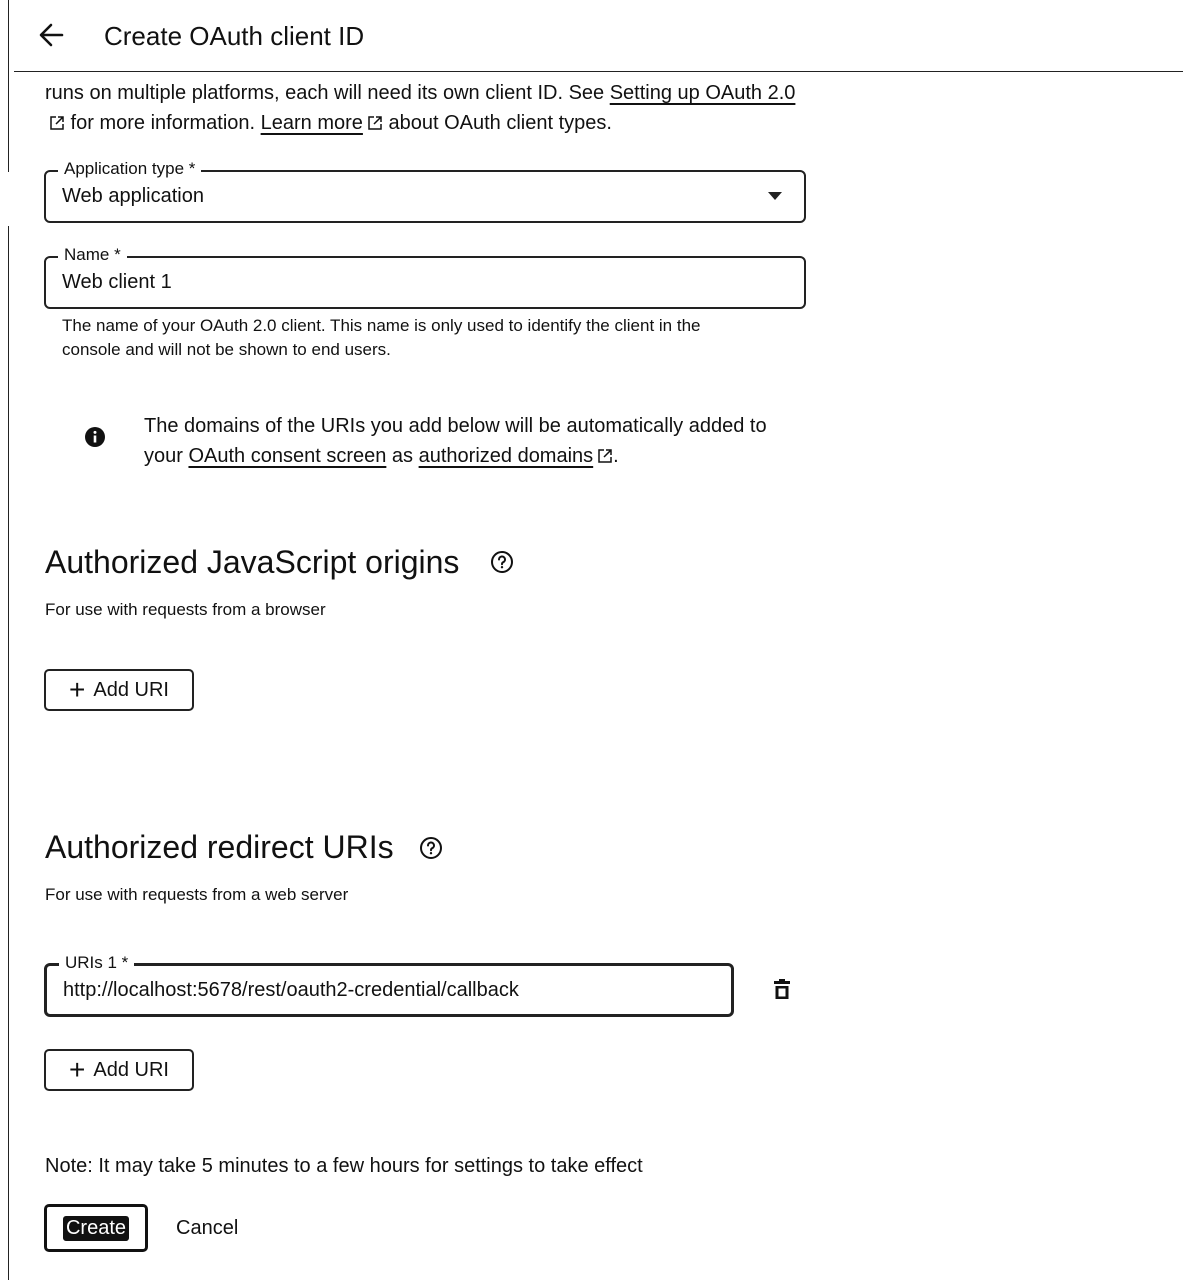 The height and width of the screenshot is (1280, 1183). I want to click on page-title: Create OAuth client ID, so click(234, 36).